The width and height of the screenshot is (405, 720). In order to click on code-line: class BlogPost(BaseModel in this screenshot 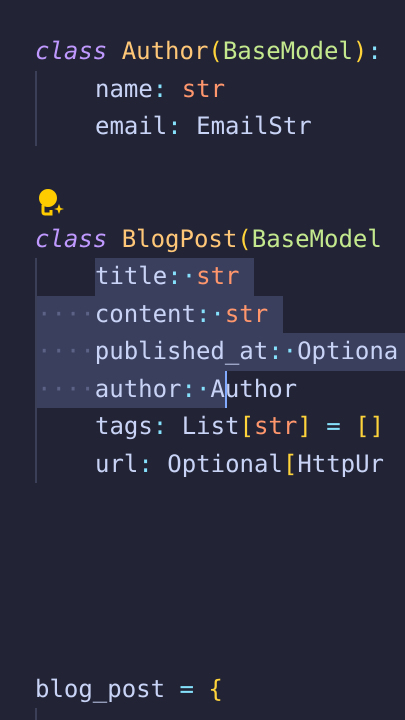, I will do `click(209, 239)`.